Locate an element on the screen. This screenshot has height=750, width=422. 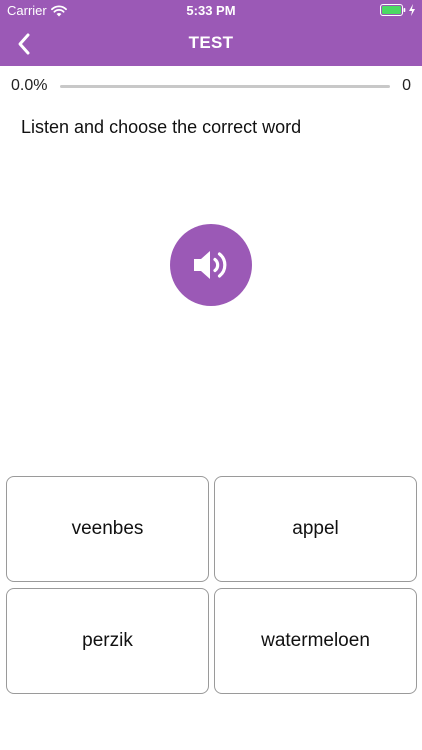
answer-button-1: veenbes is located at coordinates (107, 529).